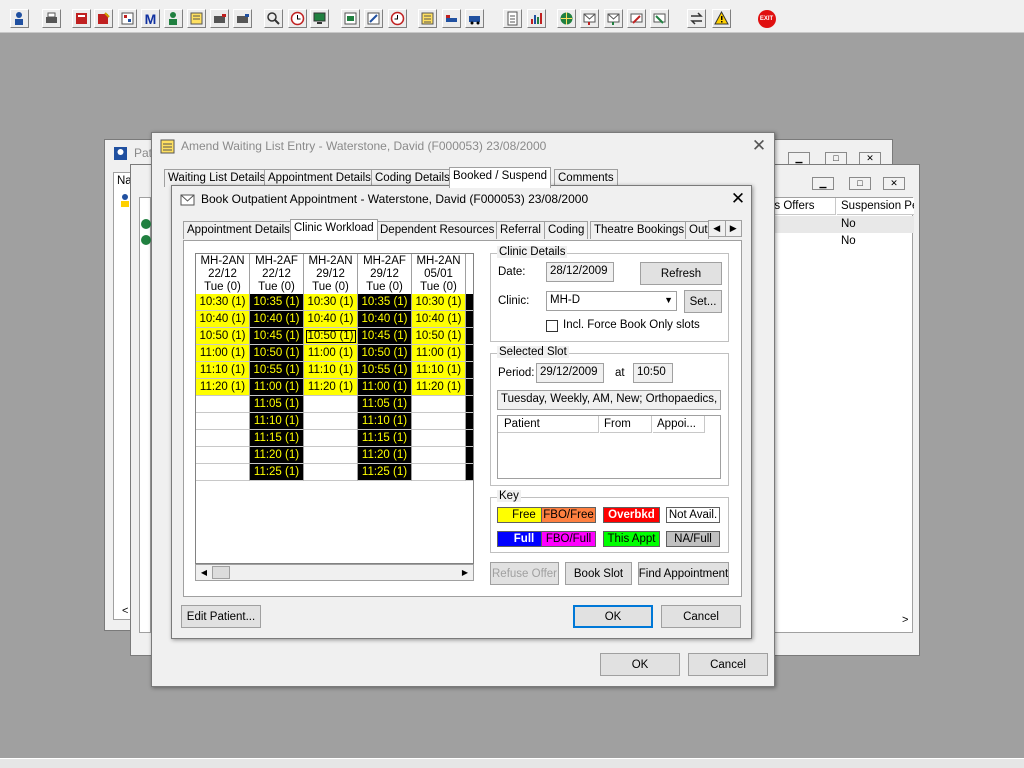 The width and height of the screenshot is (1024, 768). What do you see at coordinates (127, 18) in the screenshot?
I see `form-icon` at bounding box center [127, 18].